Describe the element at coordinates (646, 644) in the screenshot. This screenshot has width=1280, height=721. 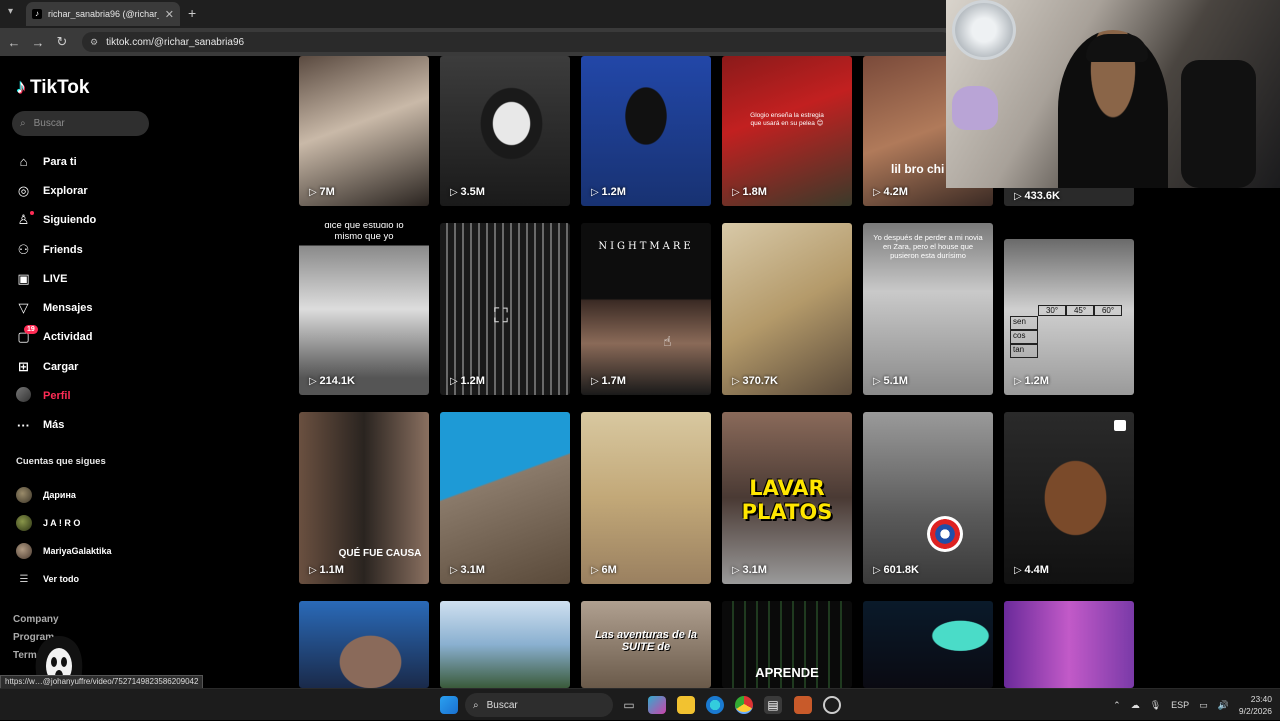
I see `video-tile: Las aventuras de la SUITE de` at that location.